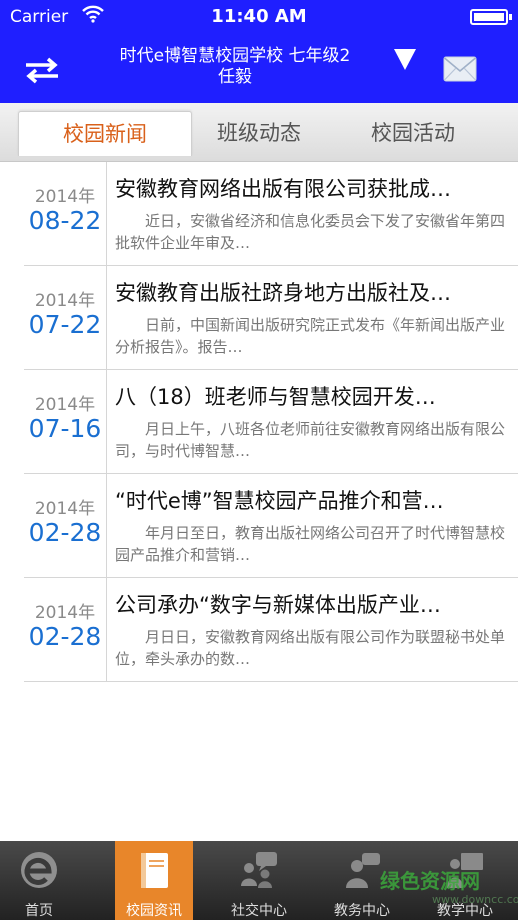  Describe the element at coordinates (491, 17) in the screenshot. I see `battery-icon` at that location.